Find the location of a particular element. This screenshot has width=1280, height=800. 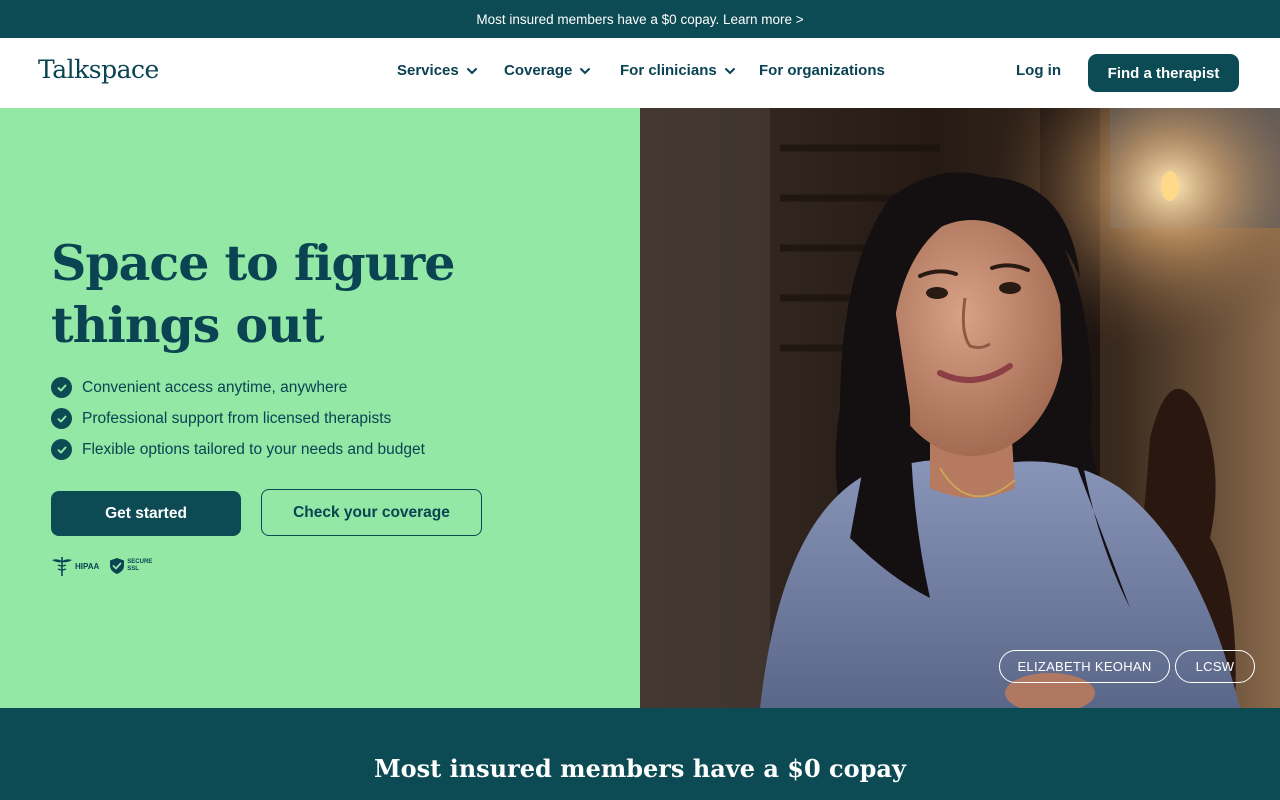

hipaa-badge: HIPAA is located at coordinates (75, 566).